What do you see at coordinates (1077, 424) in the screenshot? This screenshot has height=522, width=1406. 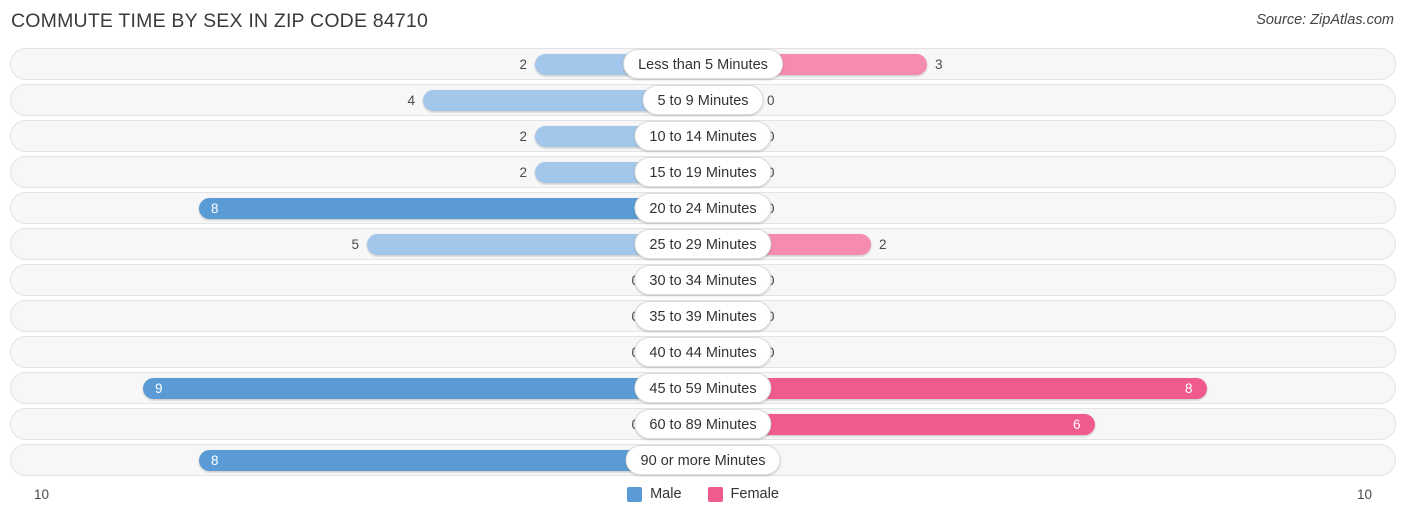 I see `female-value-label: 6` at bounding box center [1077, 424].